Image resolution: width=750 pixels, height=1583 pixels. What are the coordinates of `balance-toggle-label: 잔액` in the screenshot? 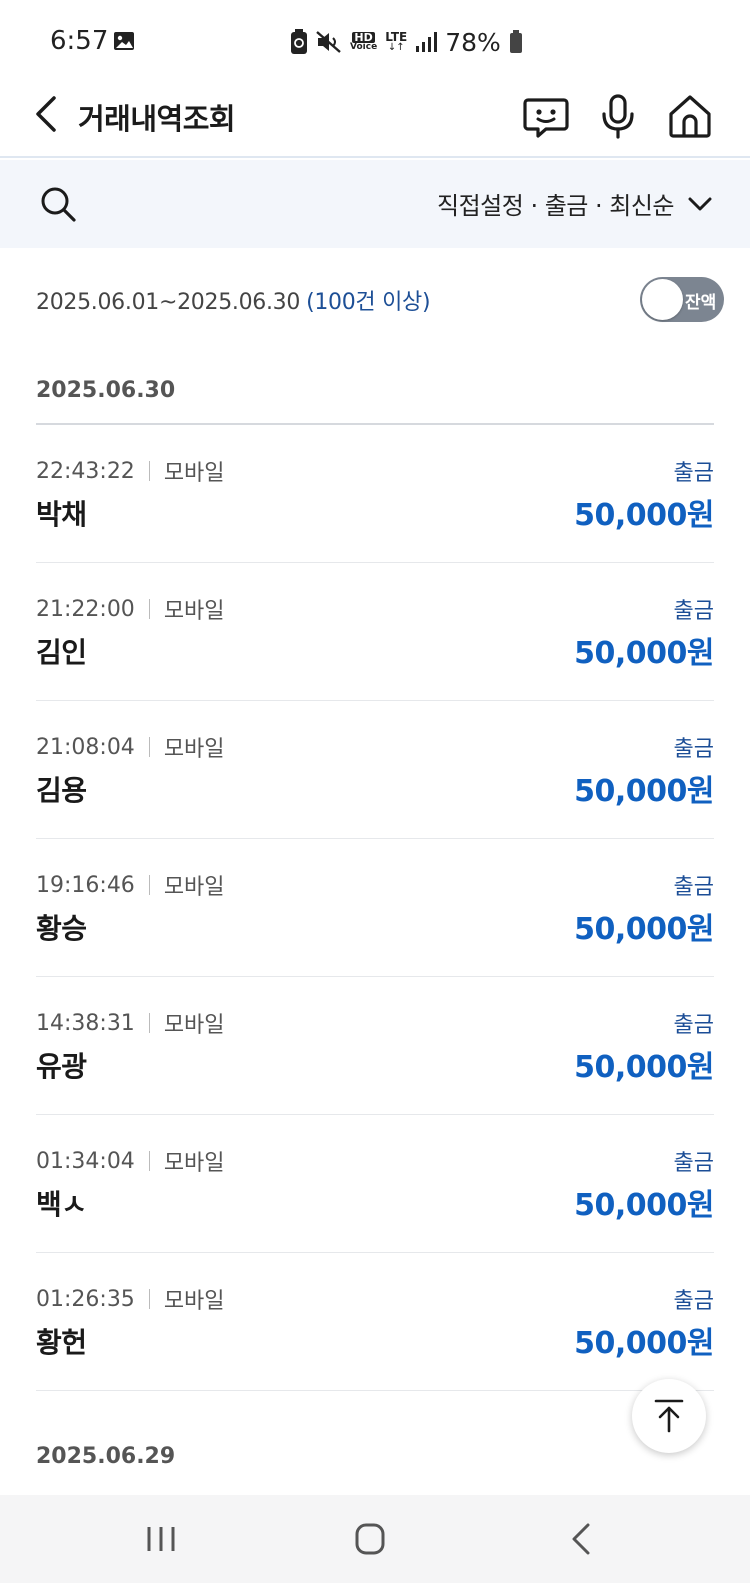 It's located at (701, 303).